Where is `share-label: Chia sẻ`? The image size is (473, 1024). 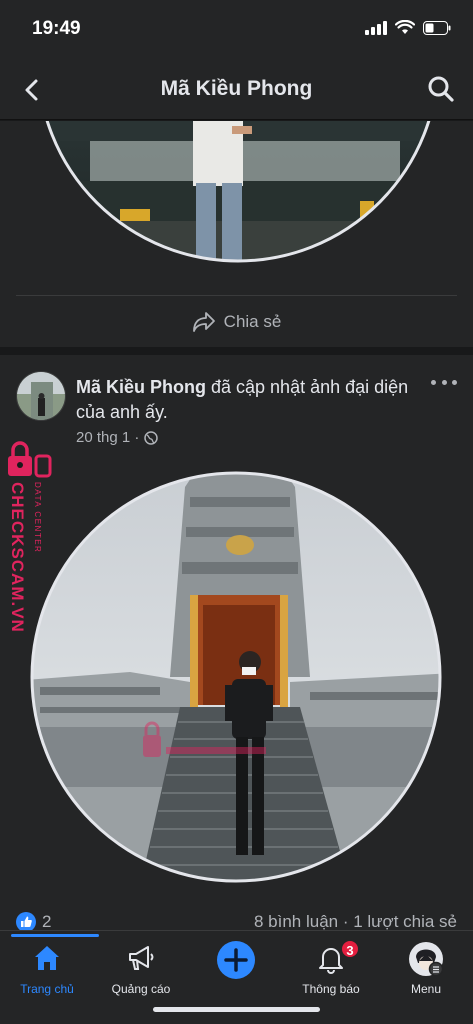 share-label: Chia sẻ is located at coordinates (252, 321).